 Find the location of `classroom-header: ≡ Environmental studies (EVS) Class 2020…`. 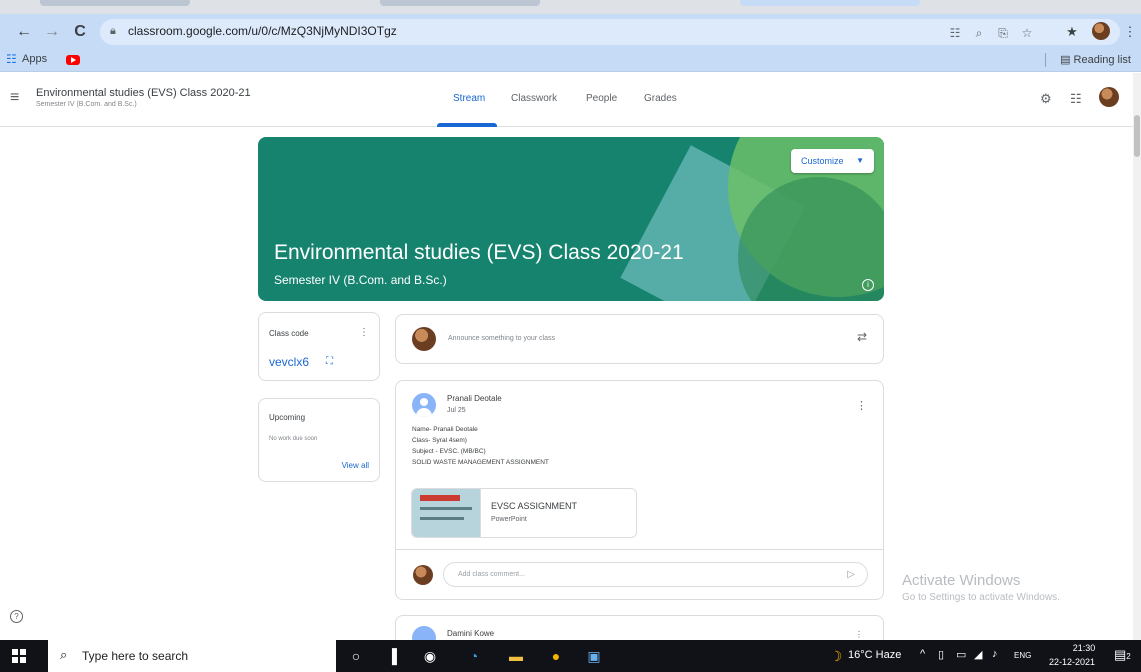

classroom-header: ≡ Environmental studies (EVS) Class 2020… is located at coordinates (570, 100).